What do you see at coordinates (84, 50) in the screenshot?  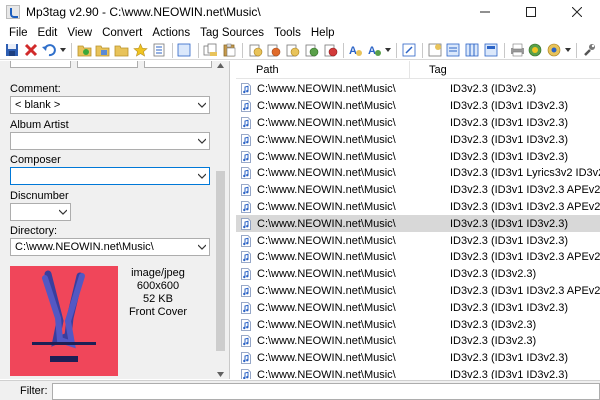 I see `change-directory-button` at bounding box center [84, 50].